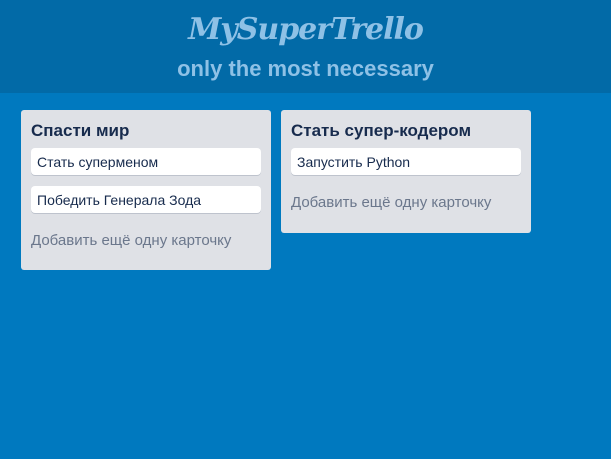 The image size is (611, 459). What do you see at coordinates (146, 134) in the screenshot?
I see `list-title: Спасти мир` at bounding box center [146, 134].